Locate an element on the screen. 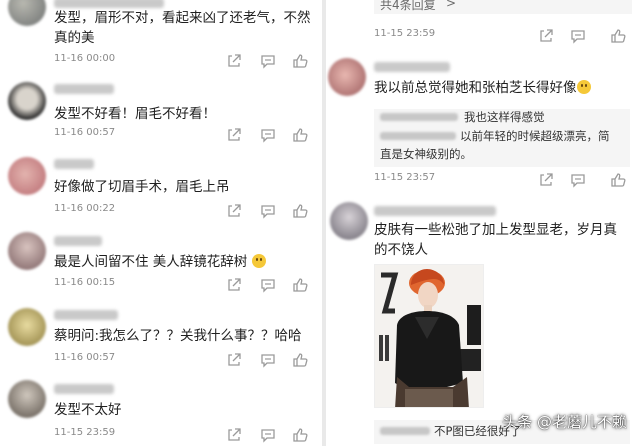  comment-text-content: 我以前总觉得她和张柏芝长得好像 is located at coordinates (475, 88).